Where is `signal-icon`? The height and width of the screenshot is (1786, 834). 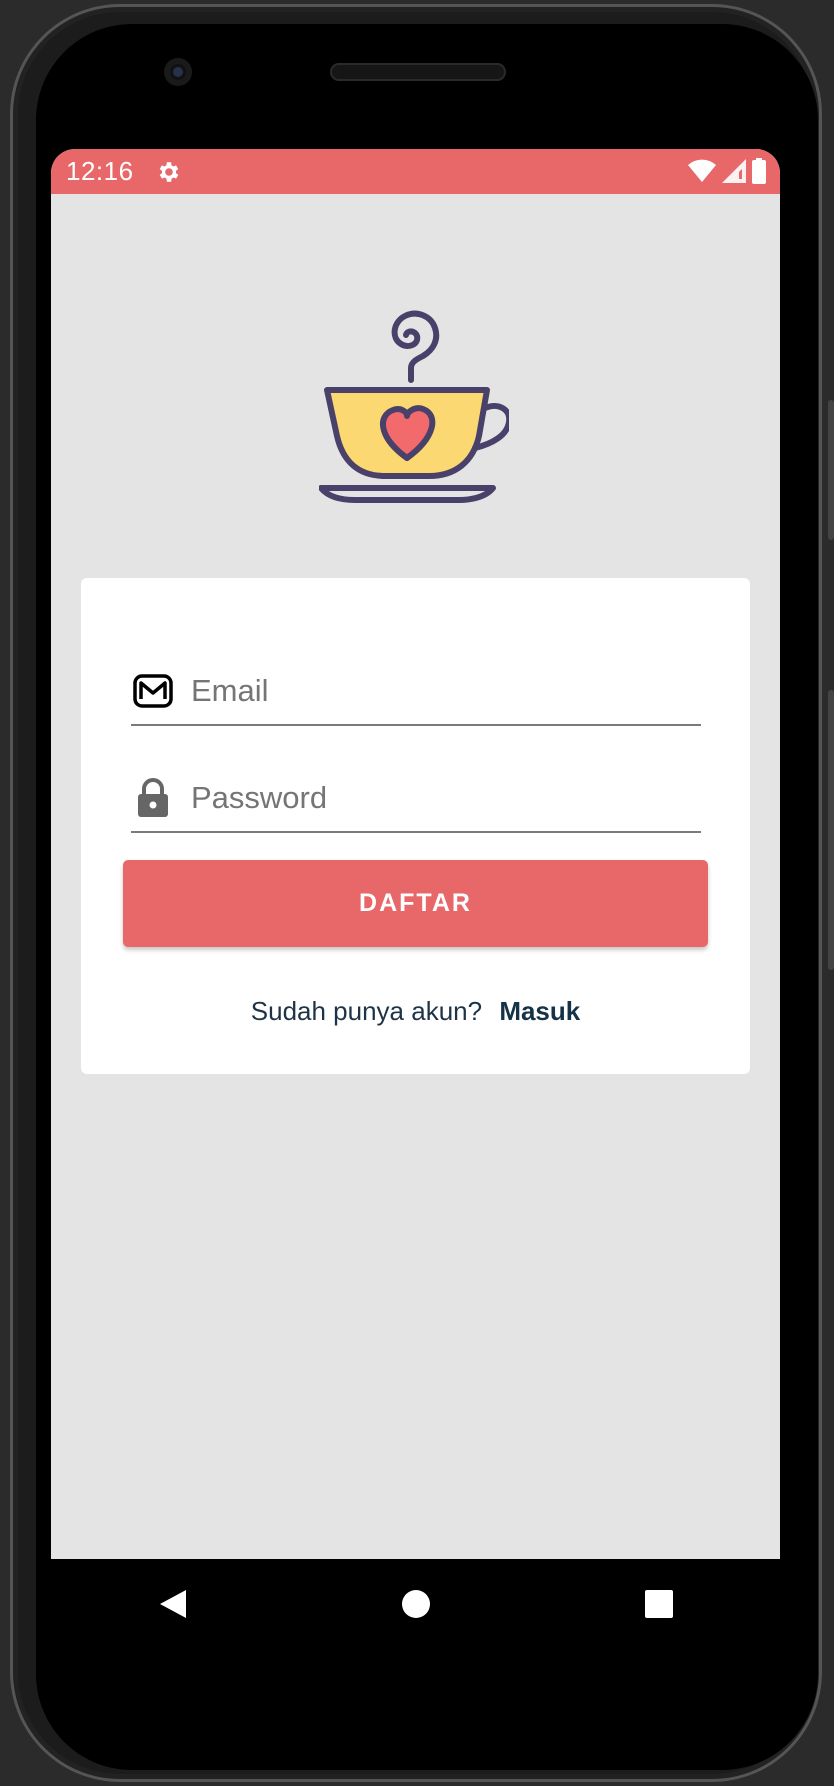
signal-icon is located at coordinates (734, 173).